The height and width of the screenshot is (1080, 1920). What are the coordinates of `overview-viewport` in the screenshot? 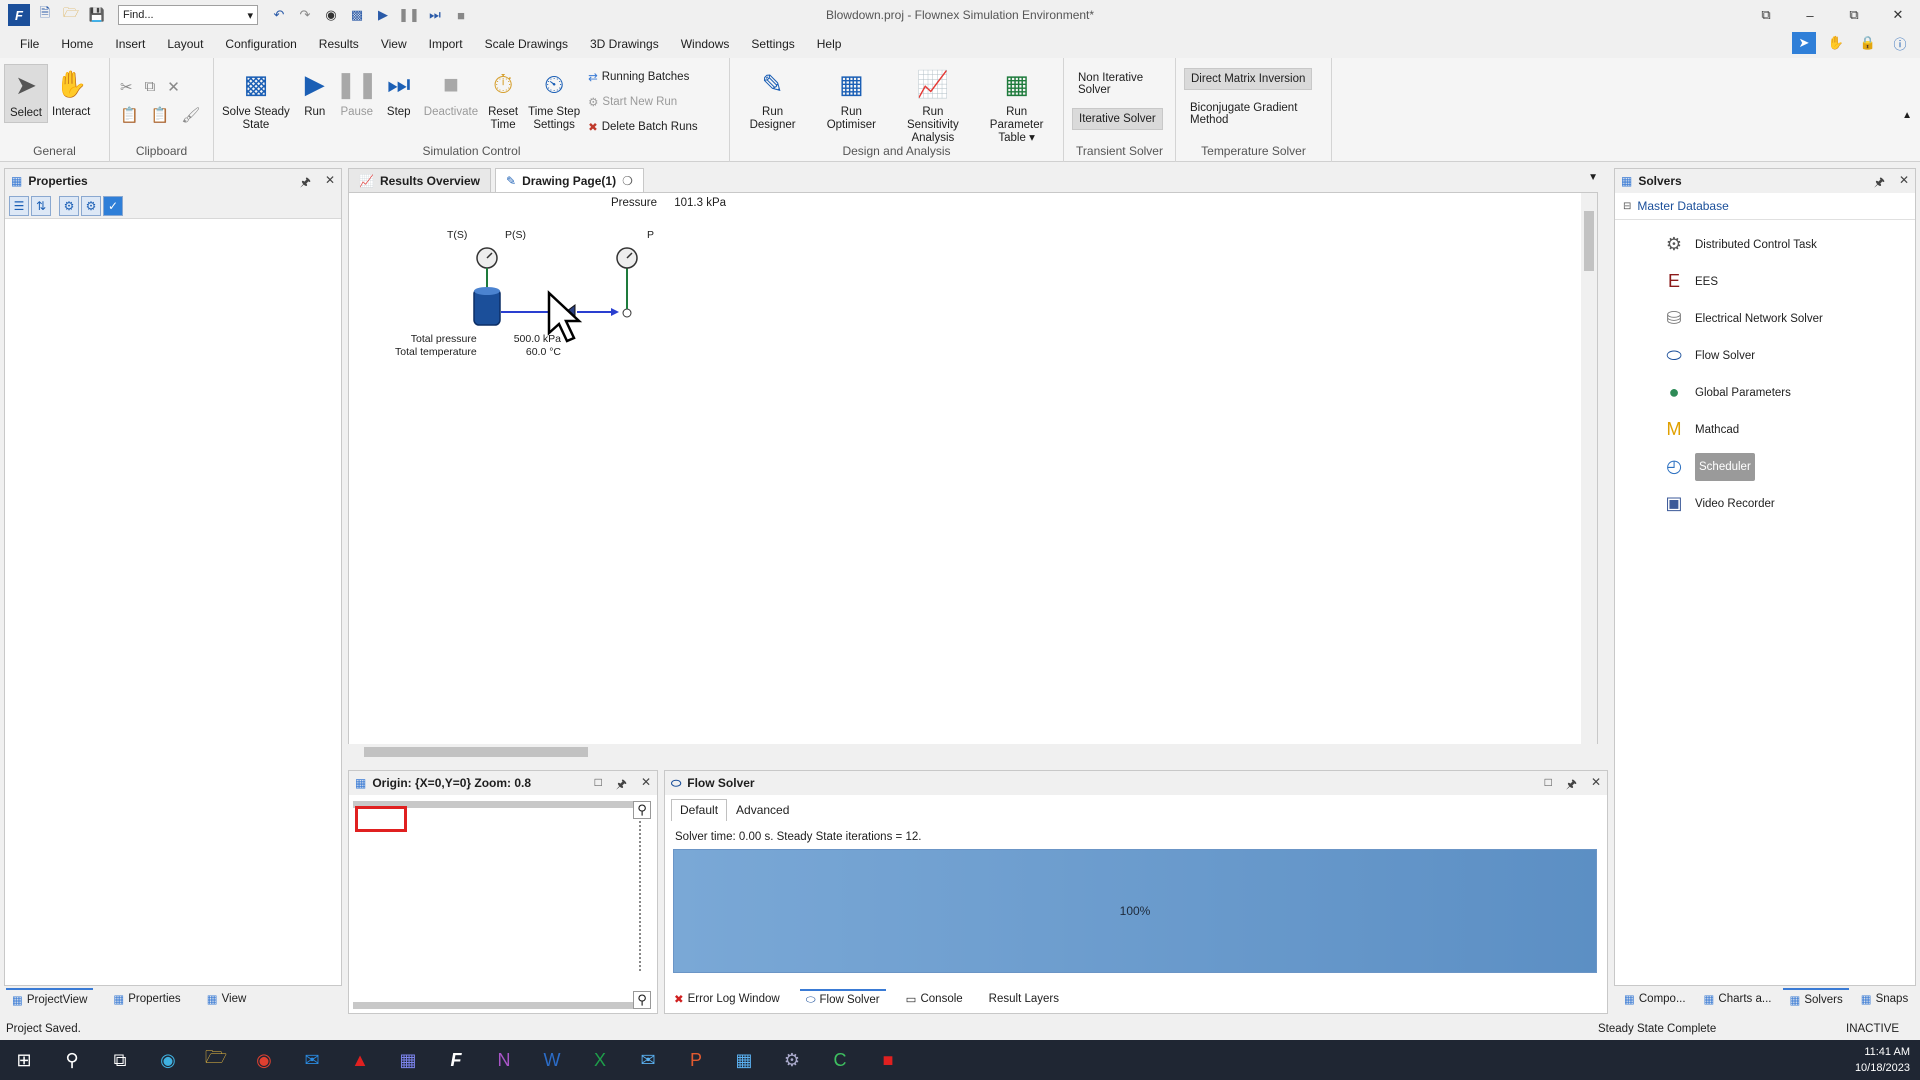 It's located at (497, 905).